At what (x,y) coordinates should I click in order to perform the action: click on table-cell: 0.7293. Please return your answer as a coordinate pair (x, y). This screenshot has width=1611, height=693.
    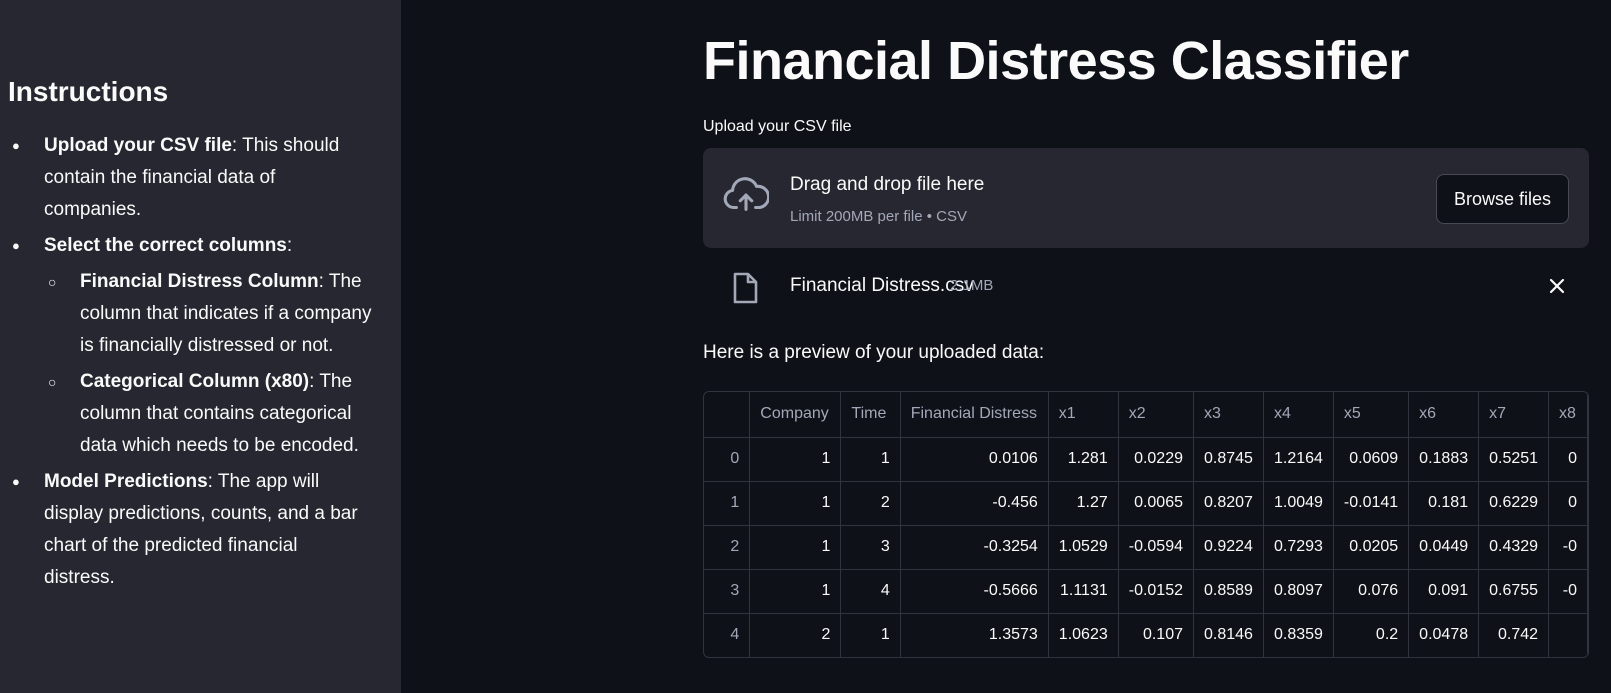
    Looking at the image, I should click on (1298, 547).